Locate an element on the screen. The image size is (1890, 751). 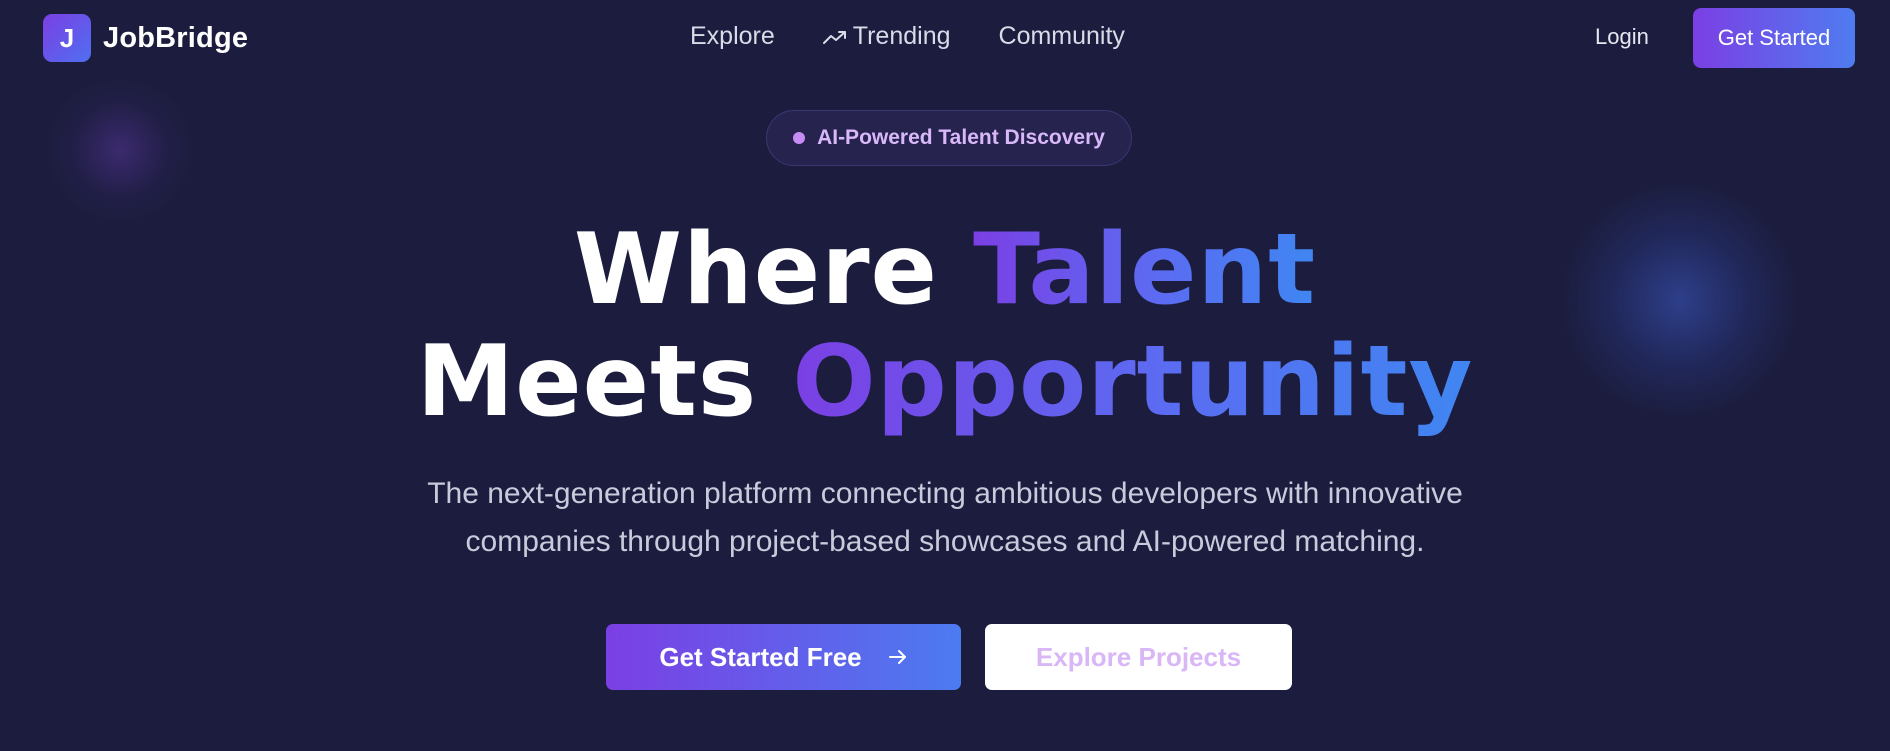
headline-plain-1: Where is located at coordinates (773, 270).